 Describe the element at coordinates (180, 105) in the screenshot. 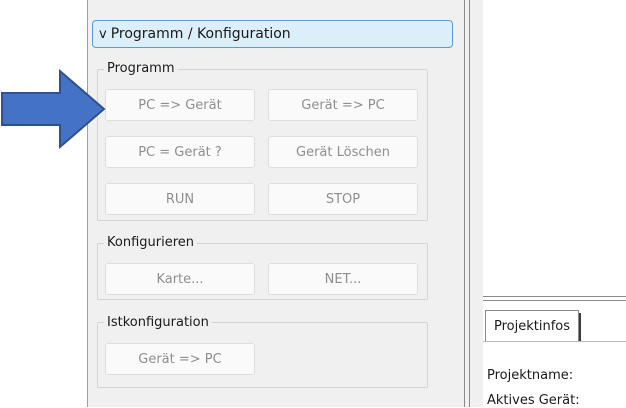

I see `pc-to-device-button: PC => Gerät` at that location.